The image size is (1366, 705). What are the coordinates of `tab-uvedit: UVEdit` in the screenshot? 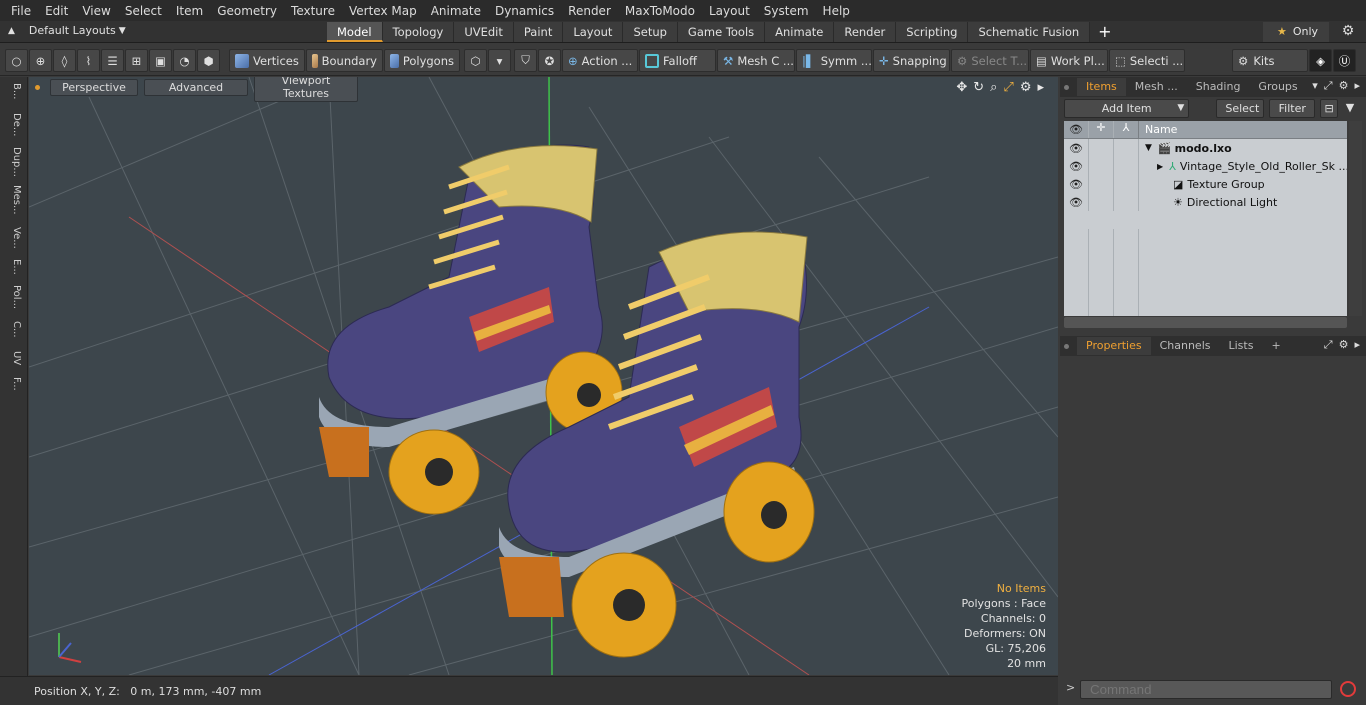 It's located at (484, 32).